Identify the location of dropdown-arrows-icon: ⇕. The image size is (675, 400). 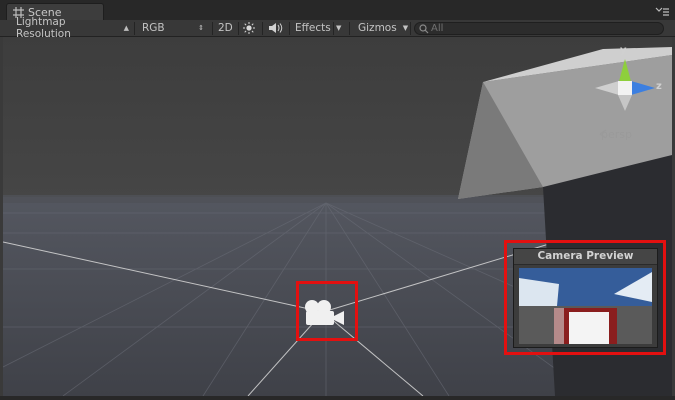
(201, 28).